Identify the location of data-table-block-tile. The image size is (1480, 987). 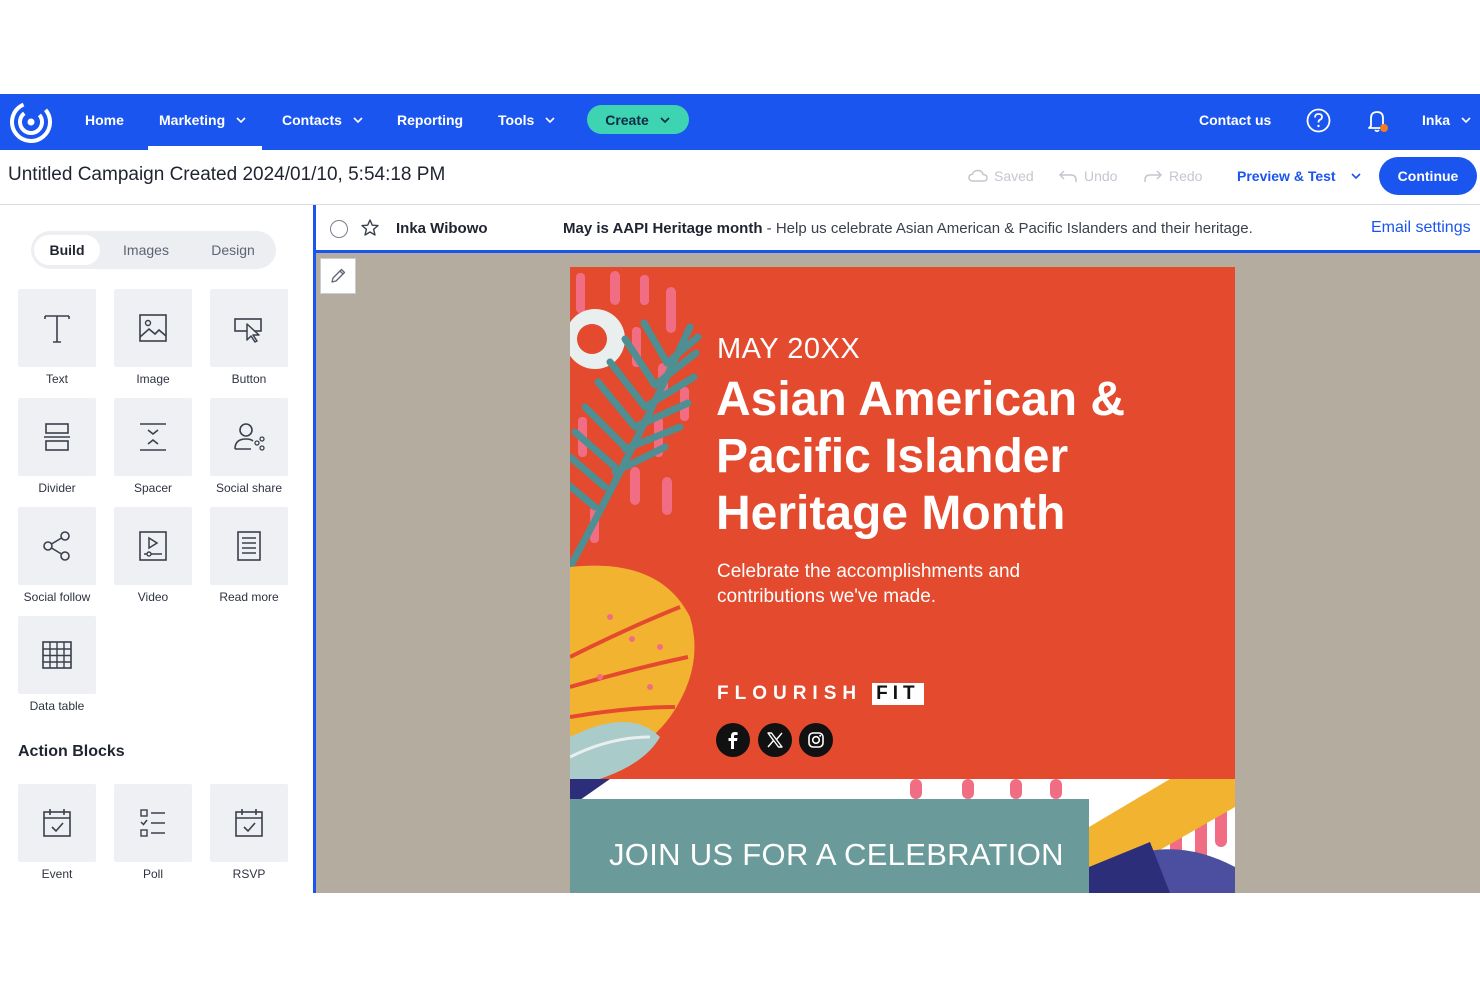
(57, 655).